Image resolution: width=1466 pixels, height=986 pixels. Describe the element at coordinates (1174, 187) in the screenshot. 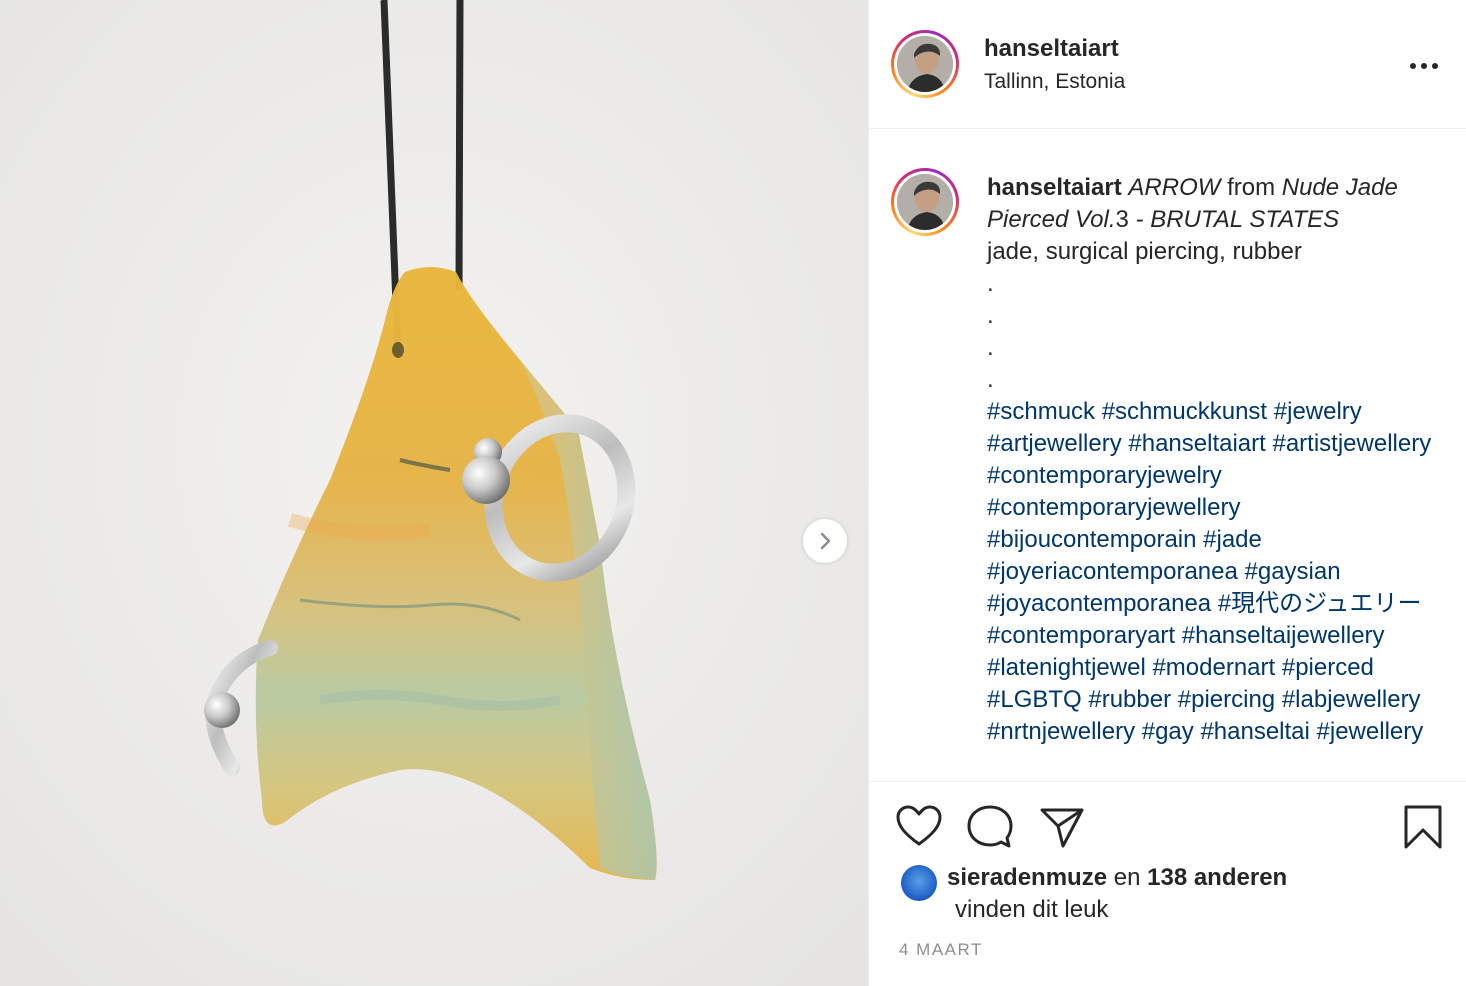

I see `caption-title: ARROW` at that location.